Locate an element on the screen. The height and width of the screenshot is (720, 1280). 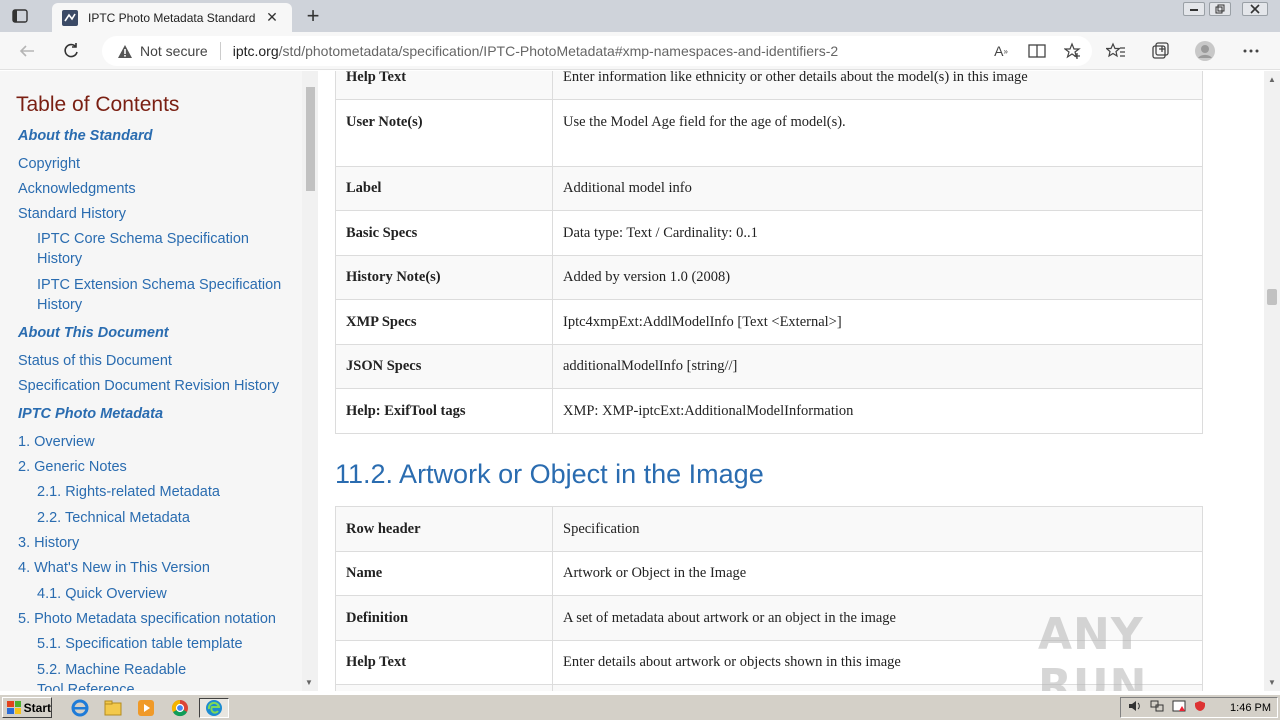
chrome-icon is located at coordinates (180, 708).